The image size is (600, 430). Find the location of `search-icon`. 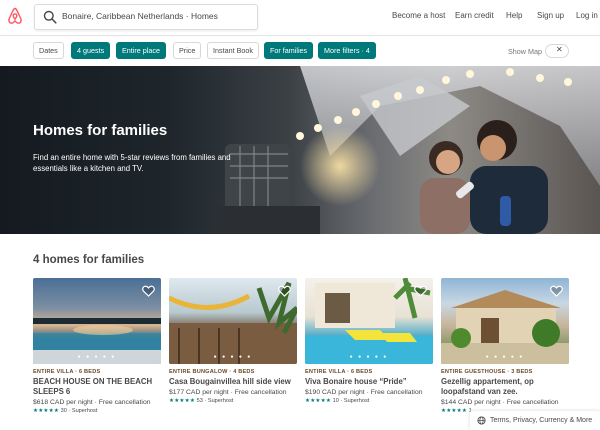

search-icon is located at coordinates (50, 17).